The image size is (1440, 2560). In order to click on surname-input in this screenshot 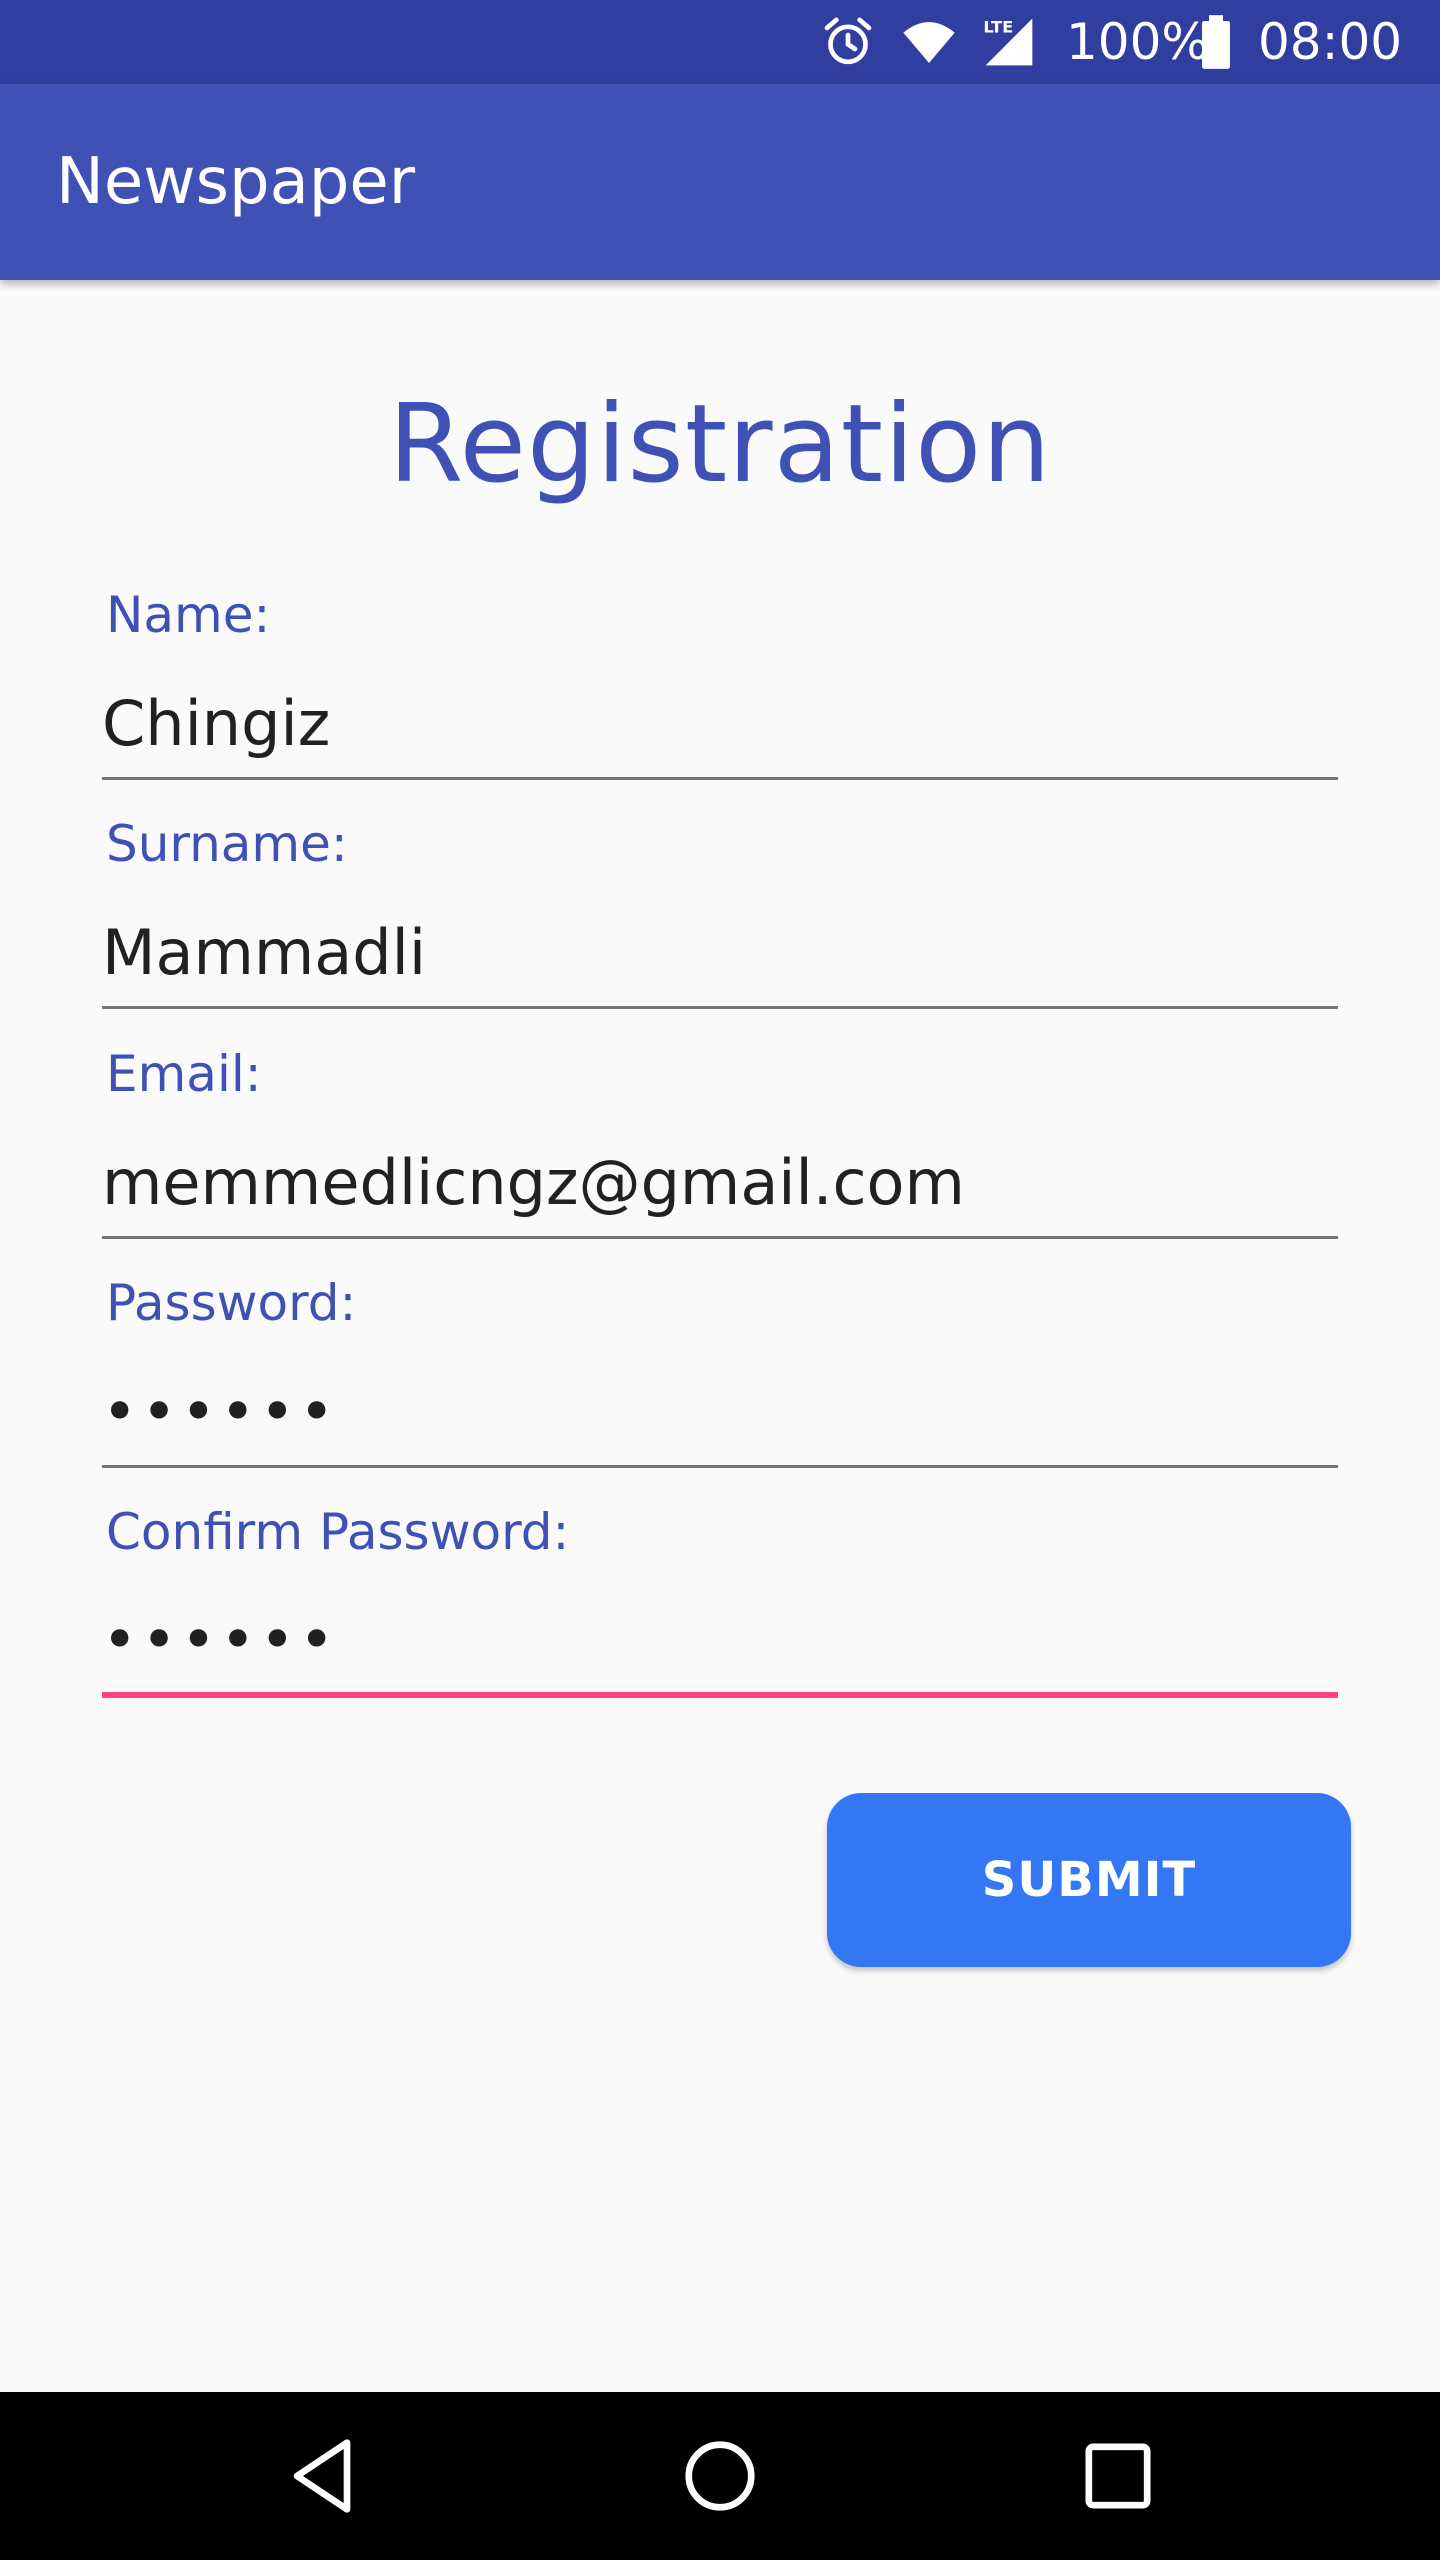, I will do `click(720, 954)`.